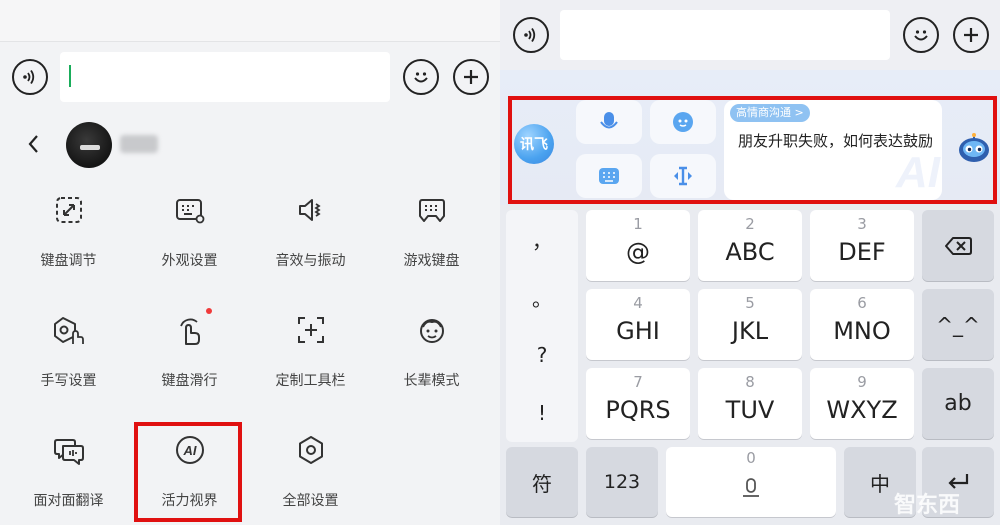 This screenshot has height=525, width=1000. What do you see at coordinates (431, 261) in the screenshot?
I see `grid-item-label: 游戏键盘` at bounding box center [431, 261].